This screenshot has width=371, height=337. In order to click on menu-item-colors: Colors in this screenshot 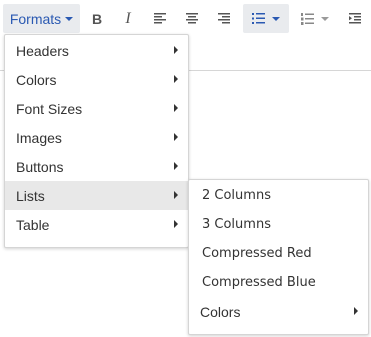, I will do `click(96, 79)`.